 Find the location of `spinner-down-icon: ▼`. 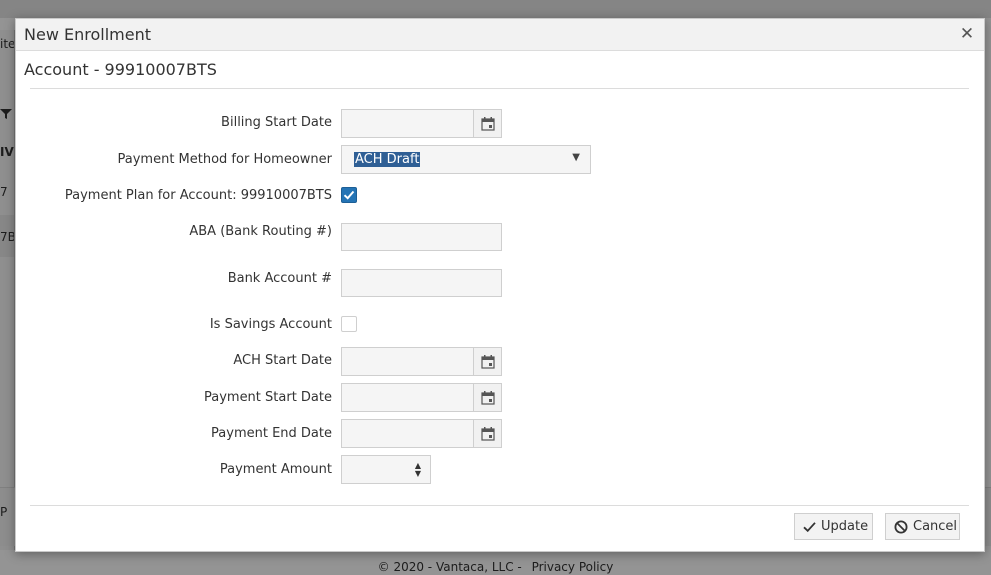

spinner-down-icon: ▼ is located at coordinates (418, 473).